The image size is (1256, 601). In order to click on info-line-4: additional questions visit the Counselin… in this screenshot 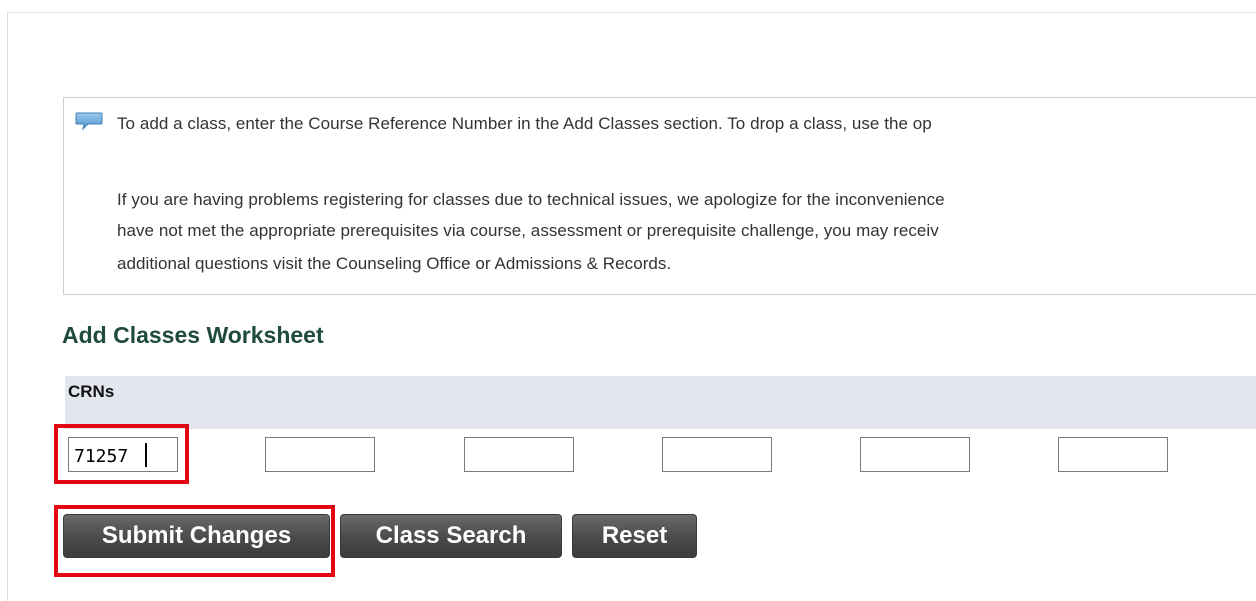, I will do `click(394, 263)`.